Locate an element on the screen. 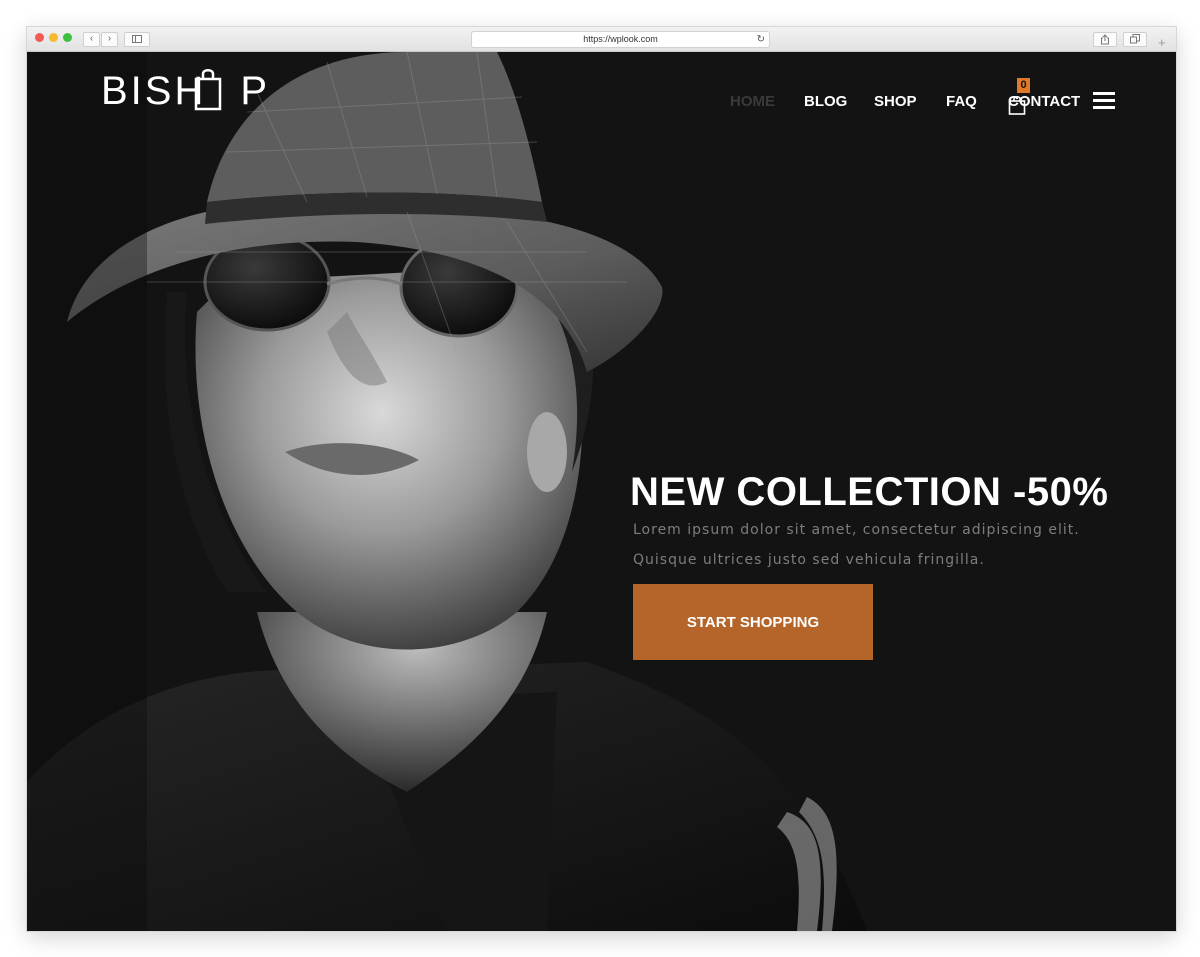  share-icon is located at coordinates (1105, 39).